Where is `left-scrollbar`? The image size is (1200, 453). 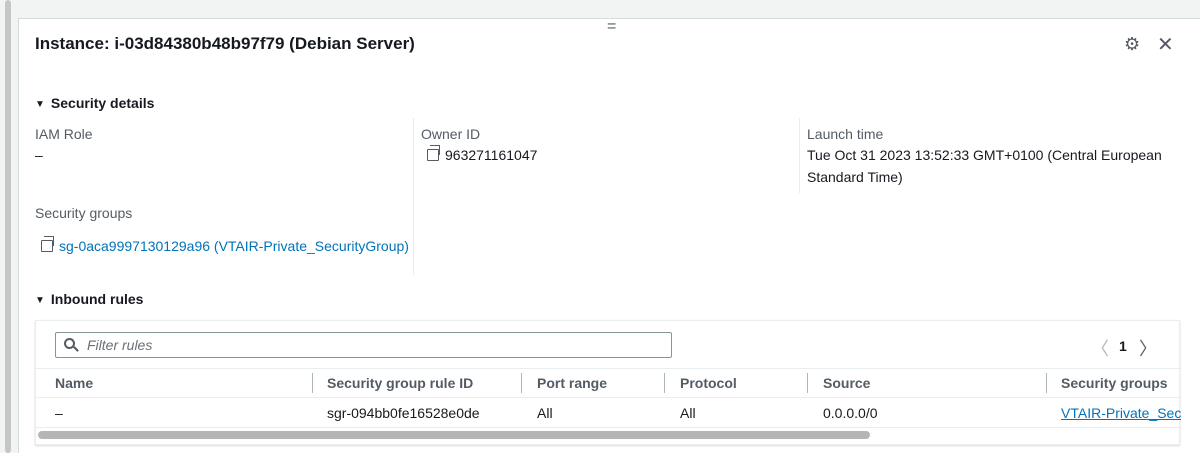 left-scrollbar is located at coordinates (9, 226).